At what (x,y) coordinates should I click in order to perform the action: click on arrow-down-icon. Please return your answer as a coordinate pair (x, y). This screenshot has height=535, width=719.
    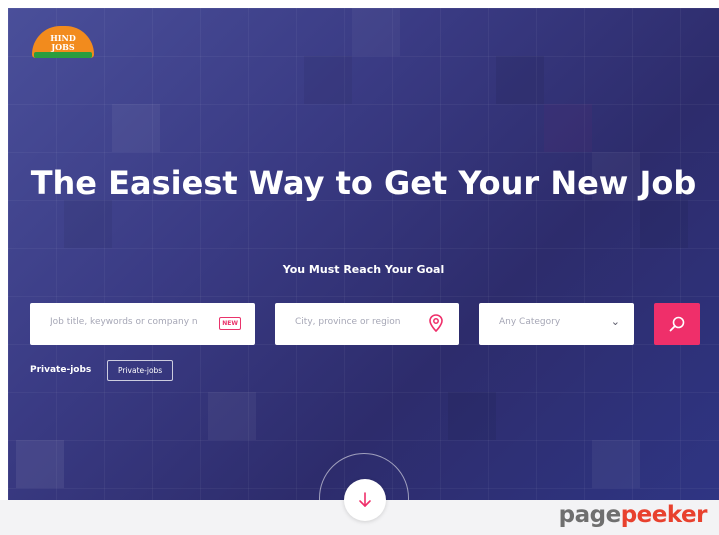
    Looking at the image, I should click on (365, 499).